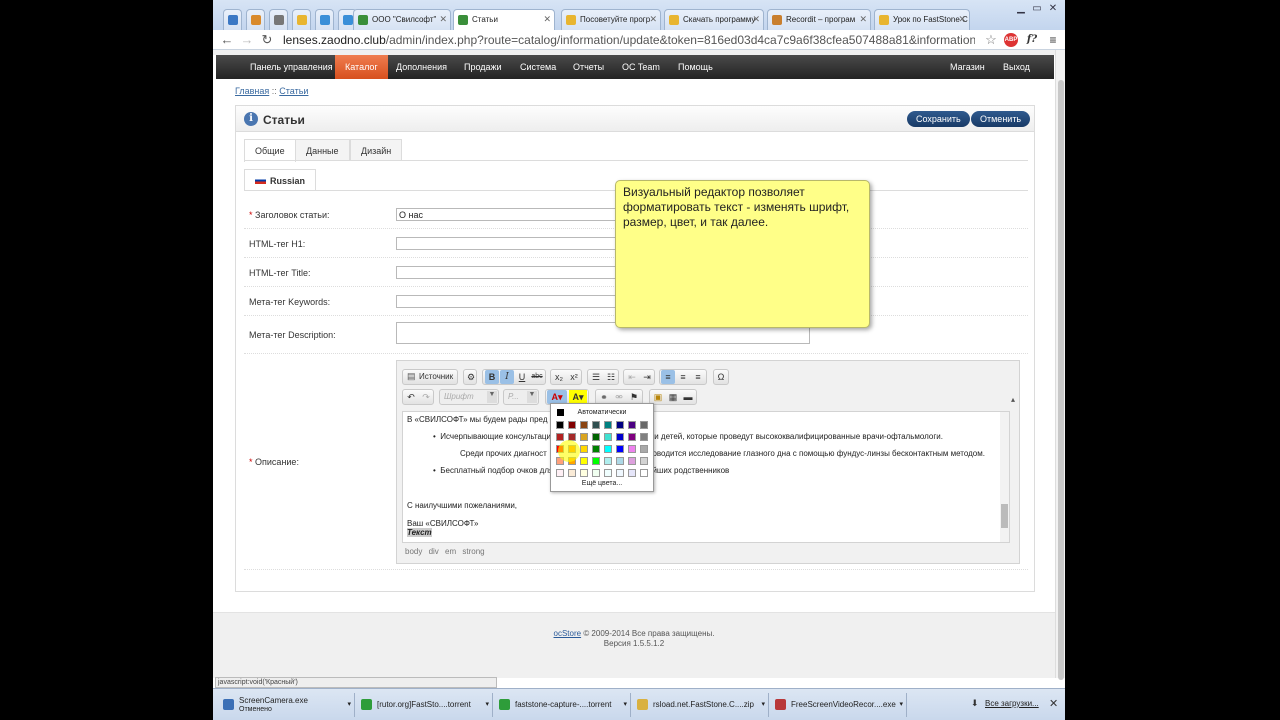  What do you see at coordinates (424, 705) in the screenshot?
I see `download-item: [rutor.org]FastSto....torrent ▾` at bounding box center [424, 705].